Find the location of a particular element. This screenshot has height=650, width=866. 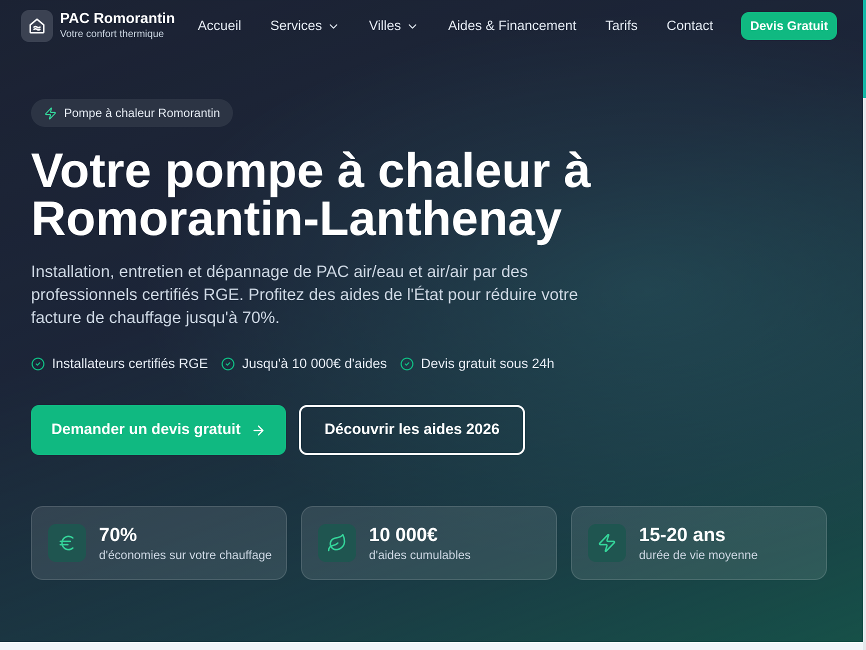

highlight-text: Devis gratuit sous 24h is located at coordinates (487, 364).